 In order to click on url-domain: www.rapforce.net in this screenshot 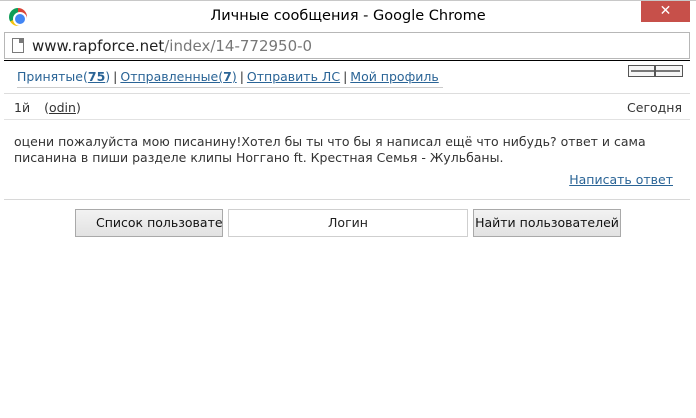, I will do `click(98, 46)`.